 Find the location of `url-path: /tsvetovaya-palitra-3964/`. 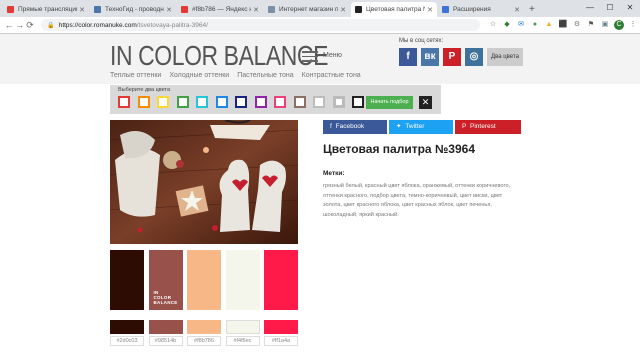

url-path: /tsvetovaya-palitra-3964/ is located at coordinates (172, 25).